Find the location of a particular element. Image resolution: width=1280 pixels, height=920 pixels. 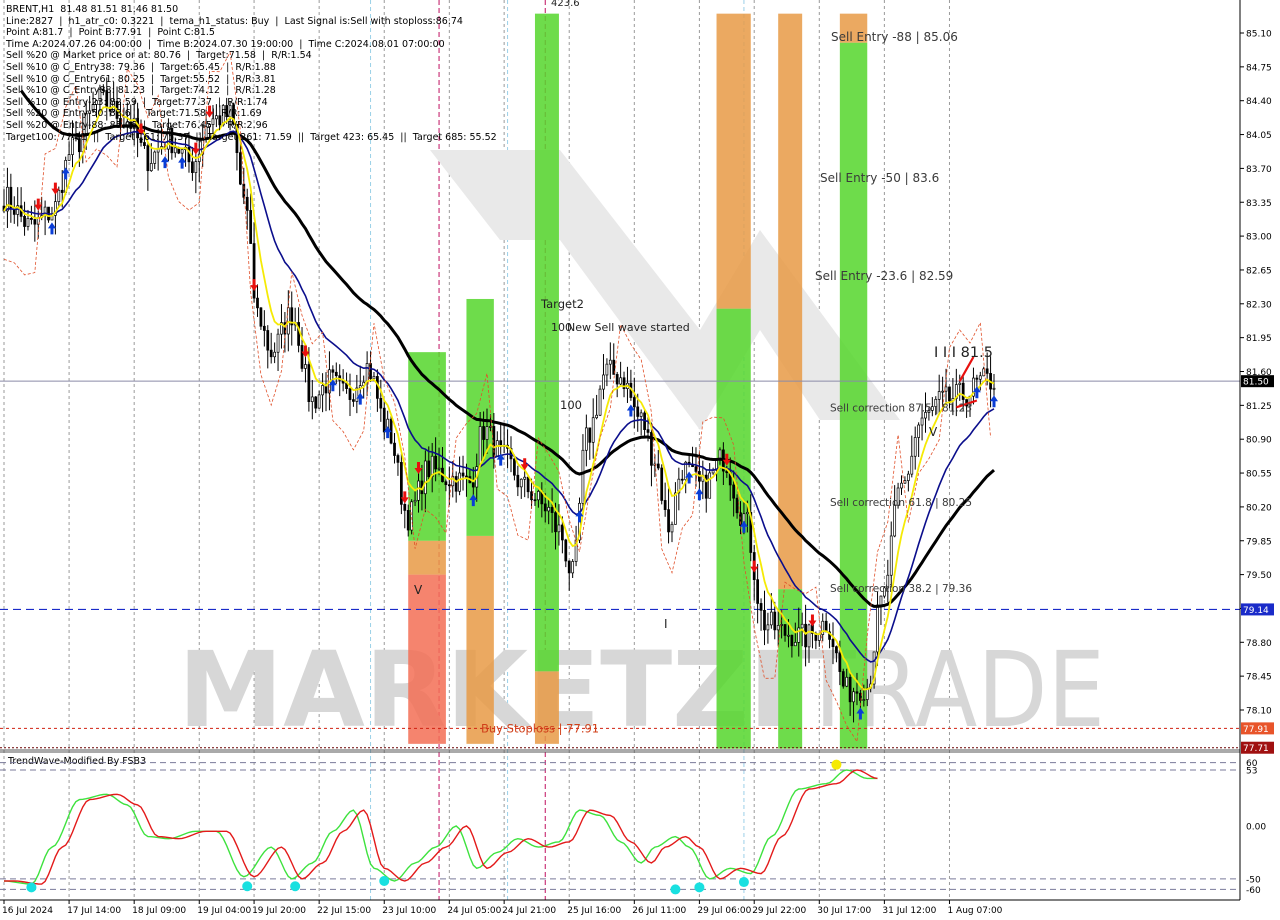

x-tick-label: 16 Jul 2024 is located at coordinates (27, 911).